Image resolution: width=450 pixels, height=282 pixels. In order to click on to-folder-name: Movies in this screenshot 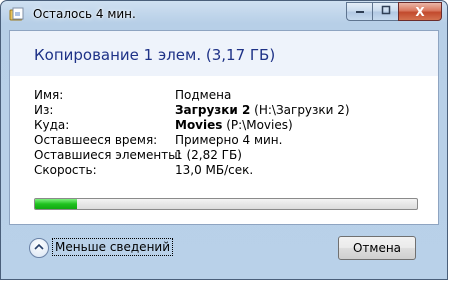, I will do `click(198, 125)`.